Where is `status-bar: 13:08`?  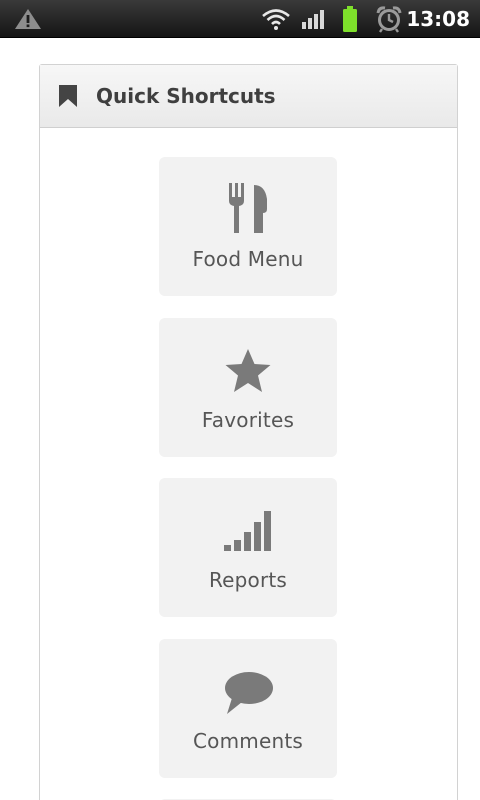
status-bar: 13:08 is located at coordinates (240, 19).